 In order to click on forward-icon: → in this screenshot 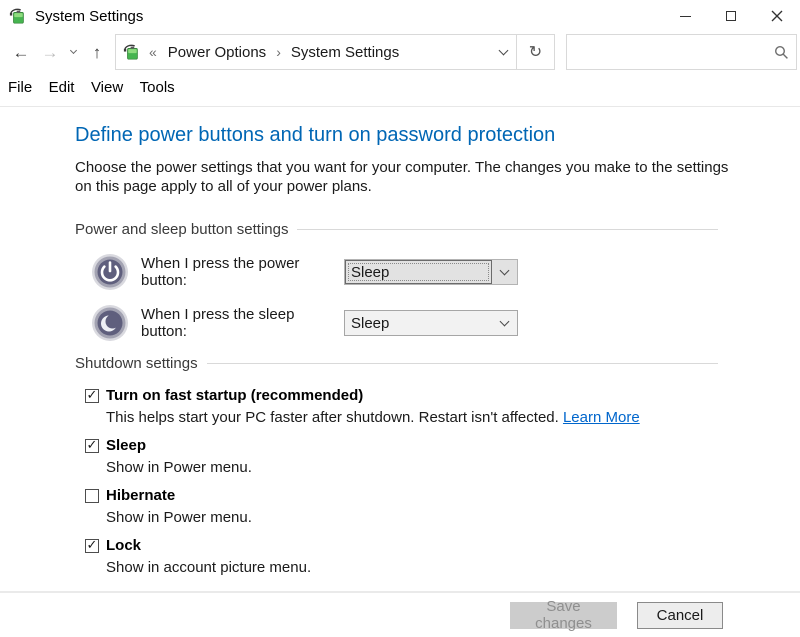, I will do `click(50, 52)`.